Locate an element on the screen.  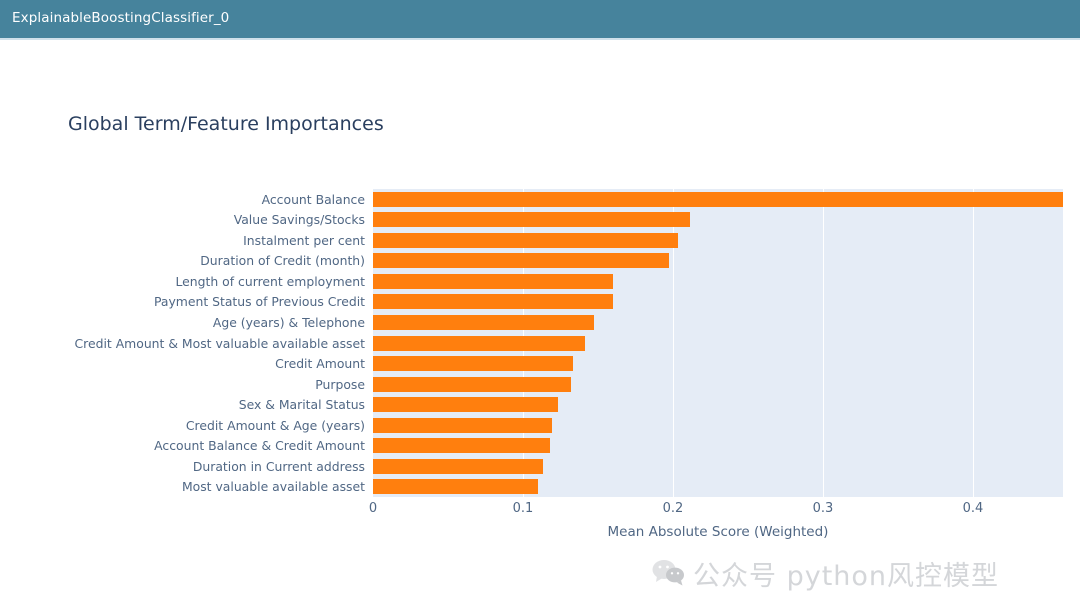
watermark-text: 公众号 python风控模型 is located at coordinates (846, 576).